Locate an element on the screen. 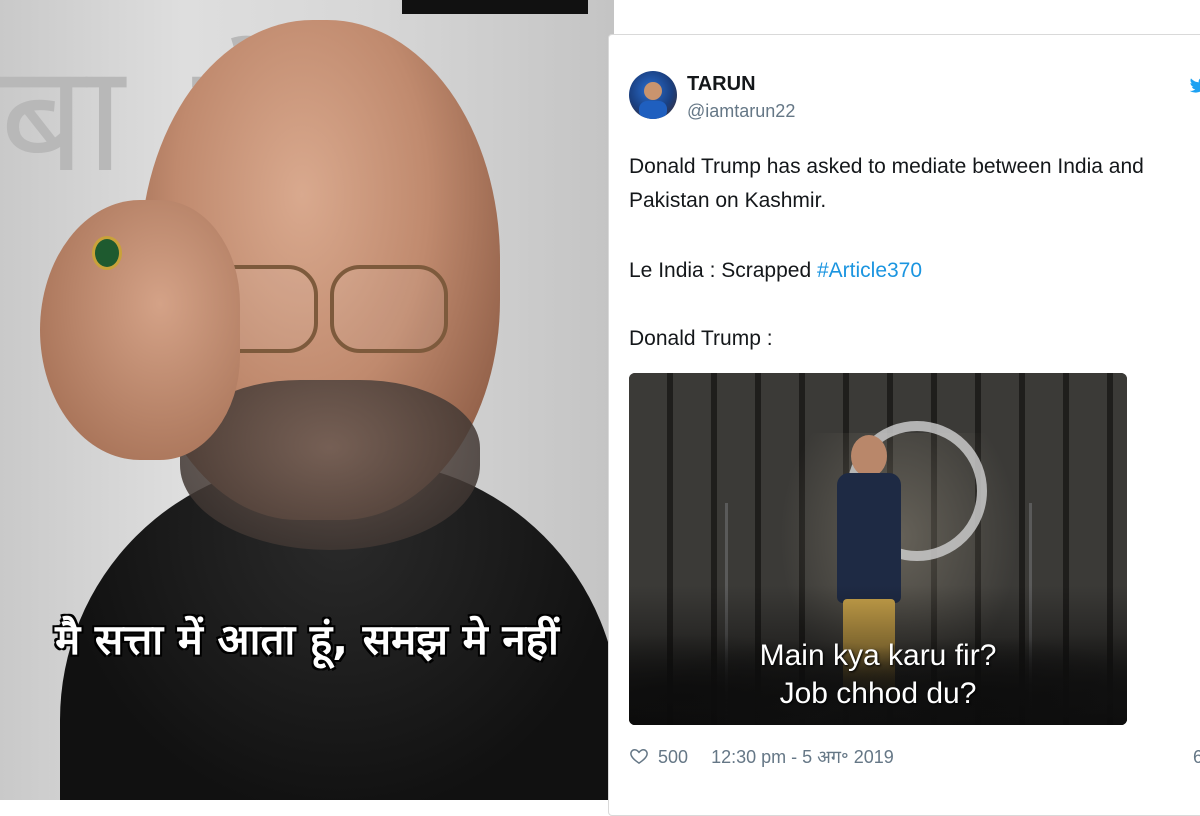 The width and height of the screenshot is (1200, 816). user-handle: @iamtarun22 is located at coordinates (741, 111).